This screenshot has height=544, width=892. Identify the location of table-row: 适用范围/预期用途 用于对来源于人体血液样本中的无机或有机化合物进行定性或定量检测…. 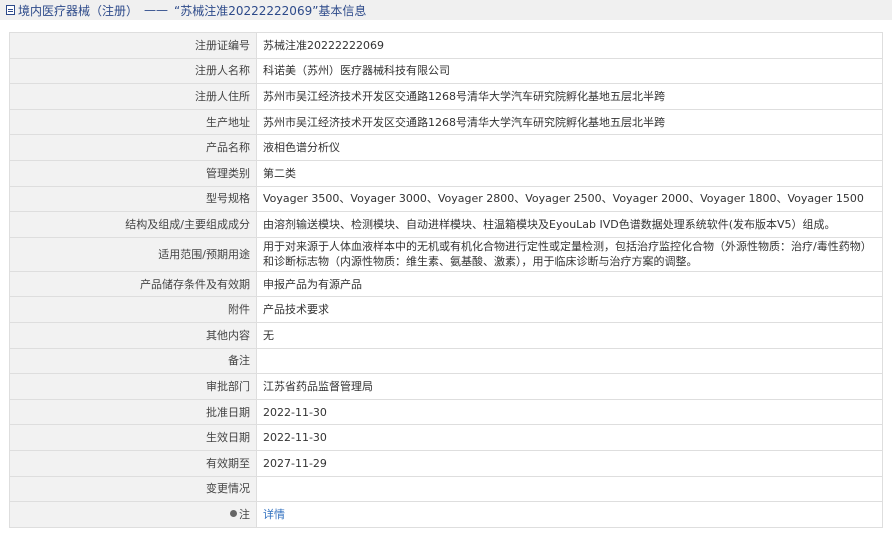
(446, 254).